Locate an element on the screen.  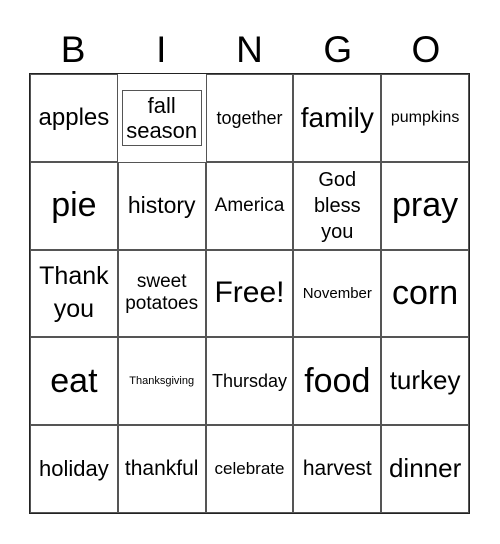
bingo-cell: harvest is located at coordinates (337, 469).